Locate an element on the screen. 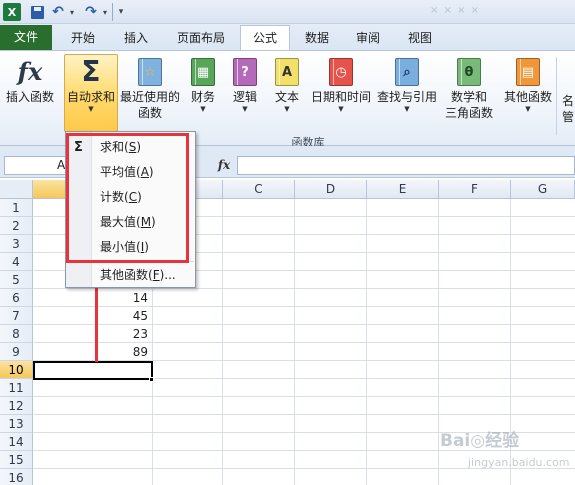 The image size is (575, 485). star-book-icon: ☆ is located at coordinates (150, 72).